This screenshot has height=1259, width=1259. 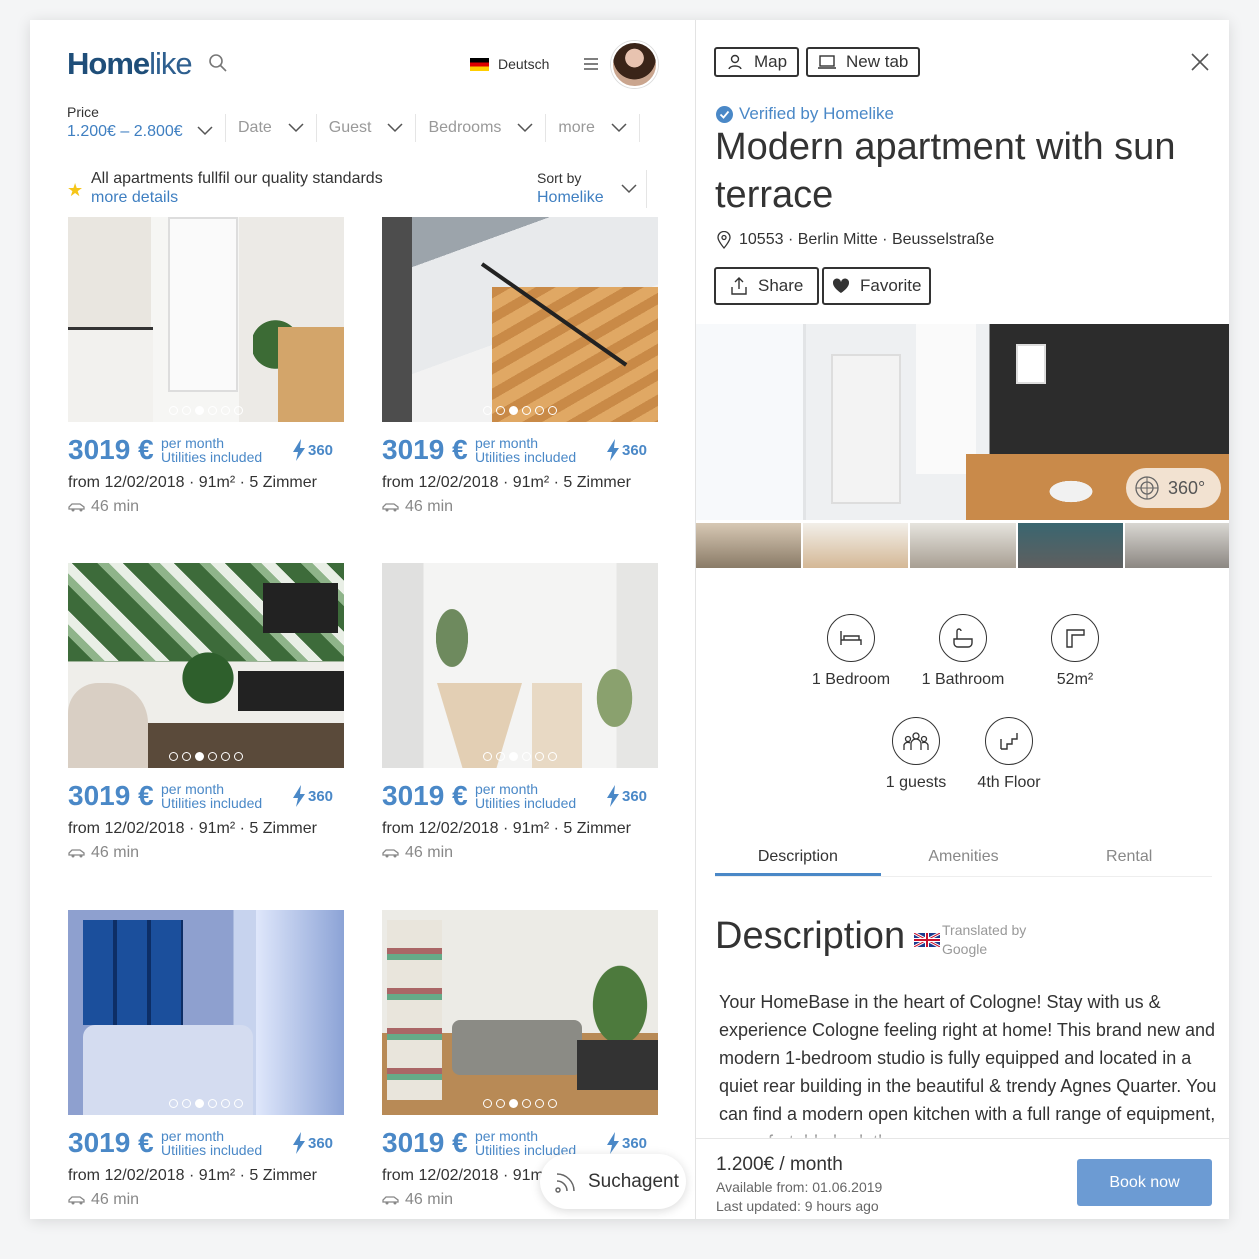 What do you see at coordinates (570, 197) in the screenshot?
I see `sort-value: Homelike` at bounding box center [570, 197].